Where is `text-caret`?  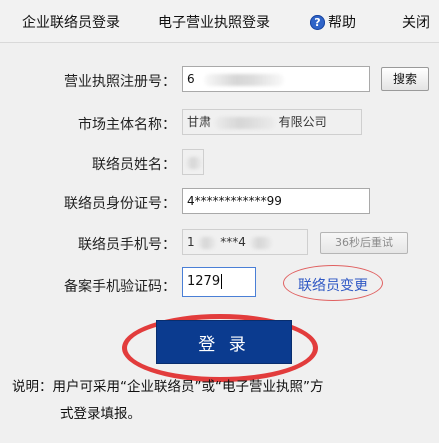 text-caret is located at coordinates (222, 281).